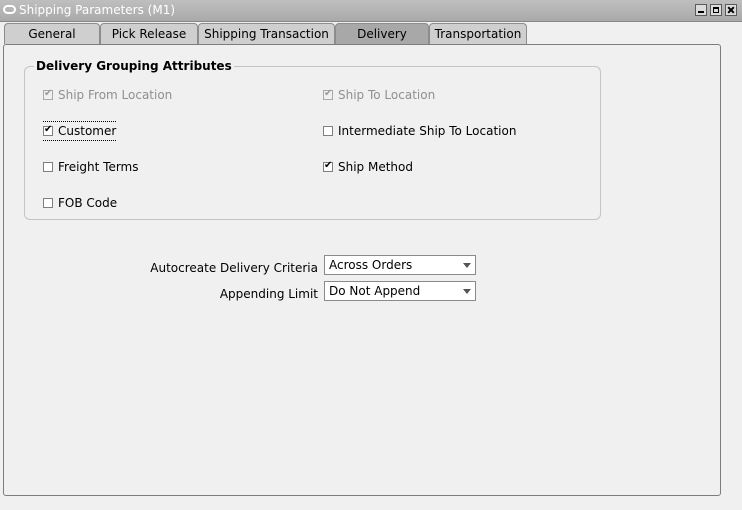  I want to click on checkbox-label: FOB Code, so click(88, 203).